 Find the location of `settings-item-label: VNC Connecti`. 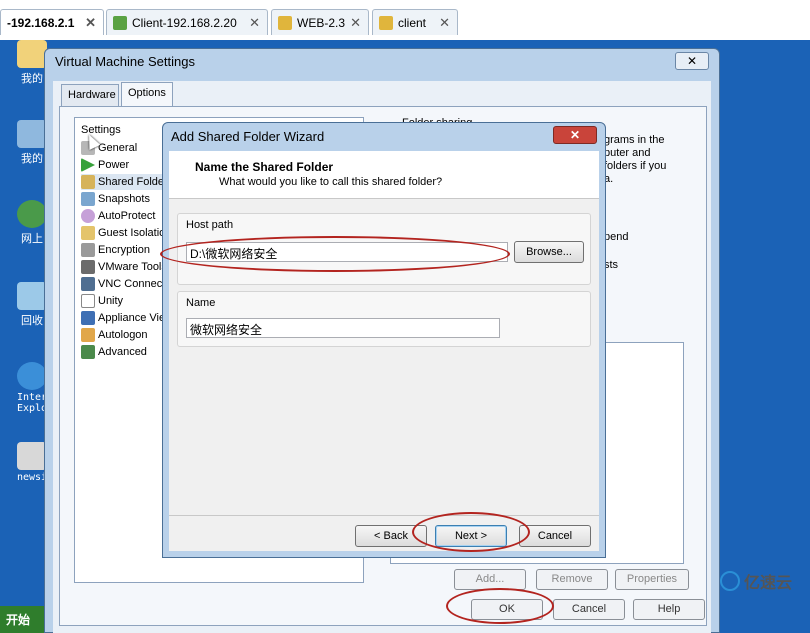

settings-item-label: VNC Connecti is located at coordinates (133, 284).